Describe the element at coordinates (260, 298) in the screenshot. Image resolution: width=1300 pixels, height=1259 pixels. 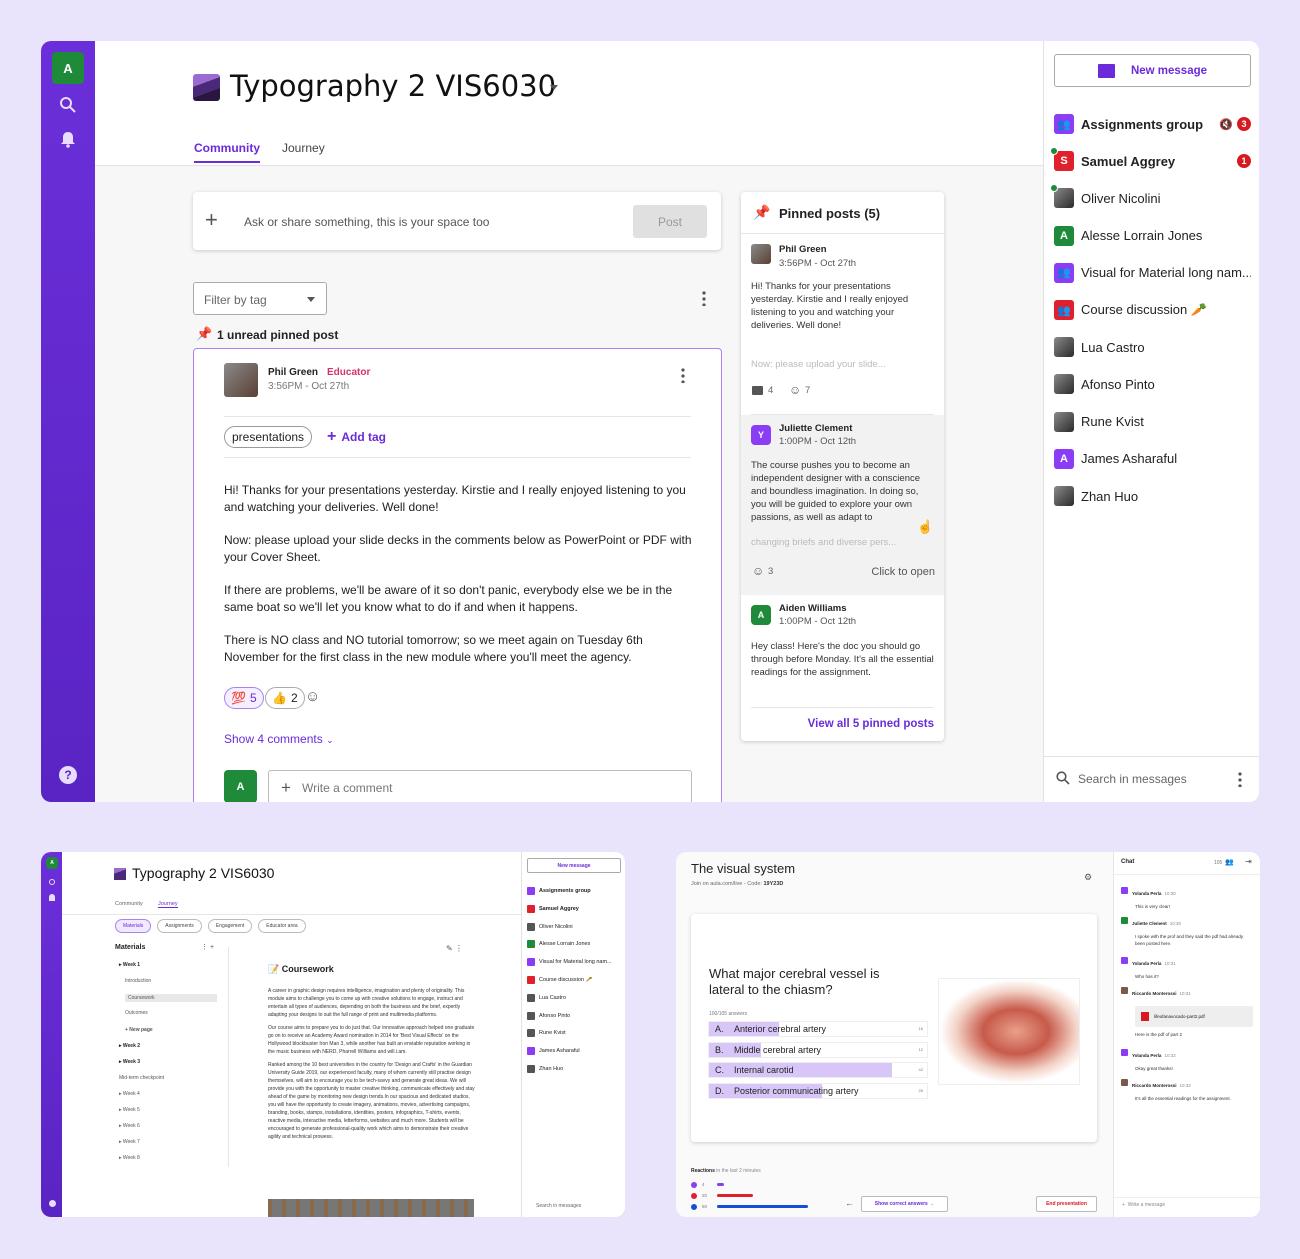
I see `filter-by-tag: Filter by tag` at that location.